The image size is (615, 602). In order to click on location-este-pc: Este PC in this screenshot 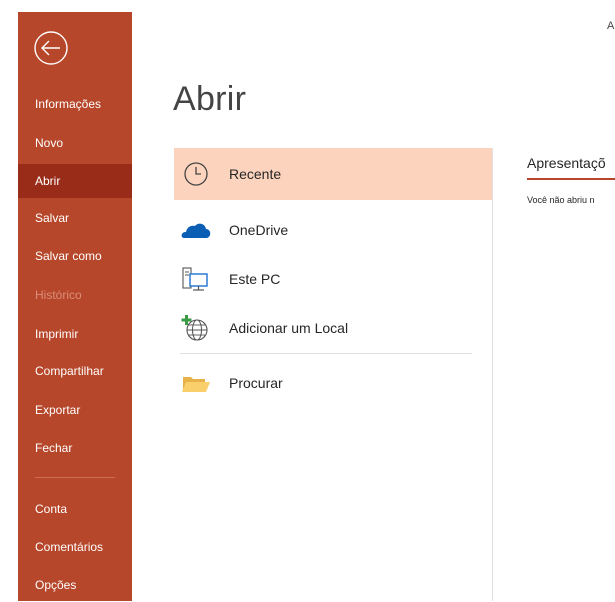, I will do `click(333, 279)`.